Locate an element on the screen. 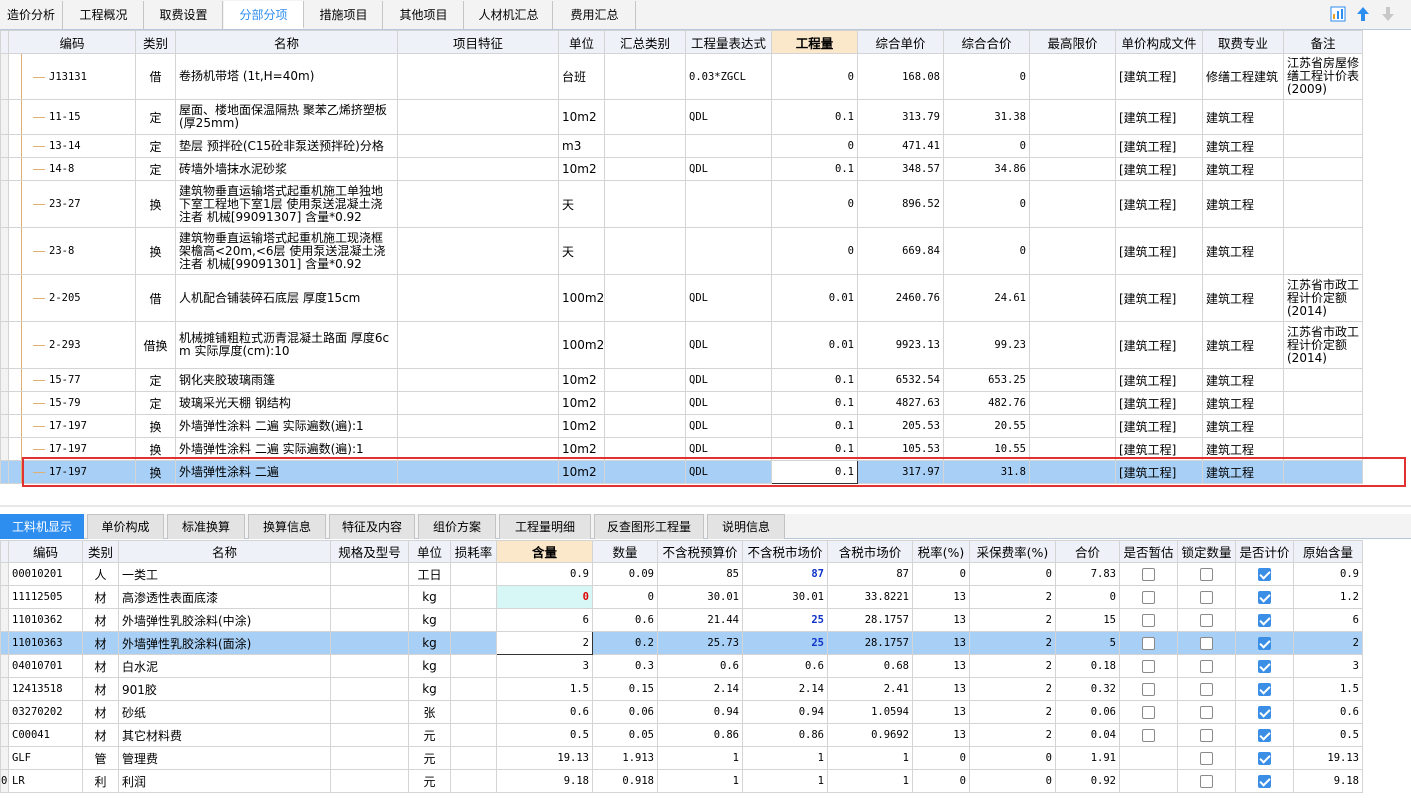 The image size is (1411, 802). table-row: 0 LR 利利润元 9.18 0.918 1 1 1 0 0 0.92 9.18 is located at coordinates (681, 781).